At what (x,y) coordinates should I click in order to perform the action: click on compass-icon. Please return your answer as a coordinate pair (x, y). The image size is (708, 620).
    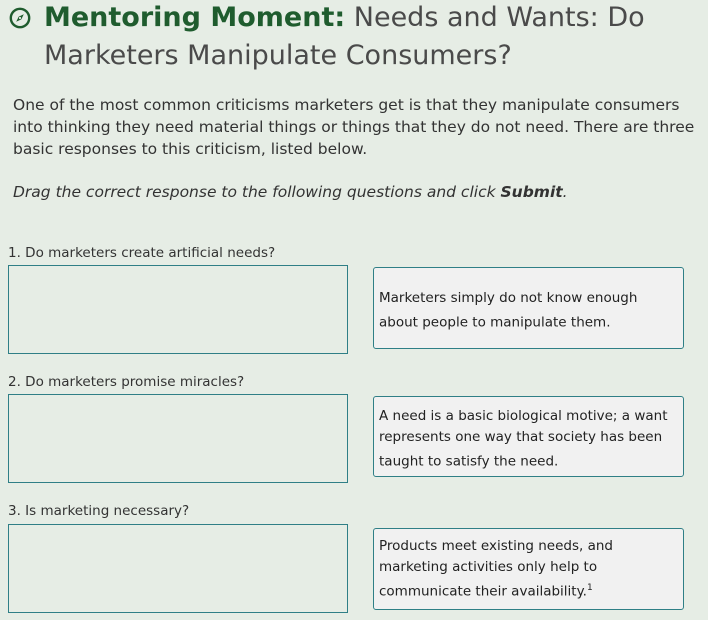
    Looking at the image, I should click on (20, 18).